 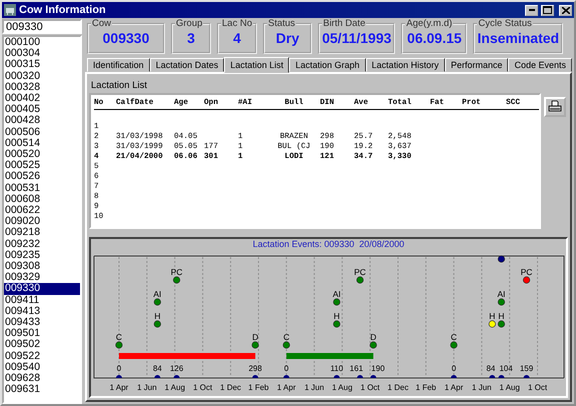 I want to click on info-label: Cycle Status, so click(x=505, y=23).